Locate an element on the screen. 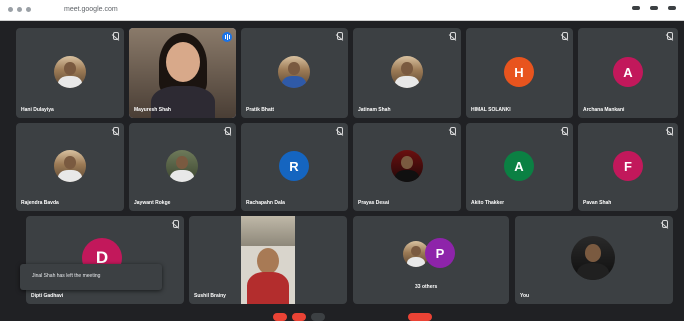 This screenshot has width=684, height=321. others-tile: P 33 others is located at coordinates (431, 260).